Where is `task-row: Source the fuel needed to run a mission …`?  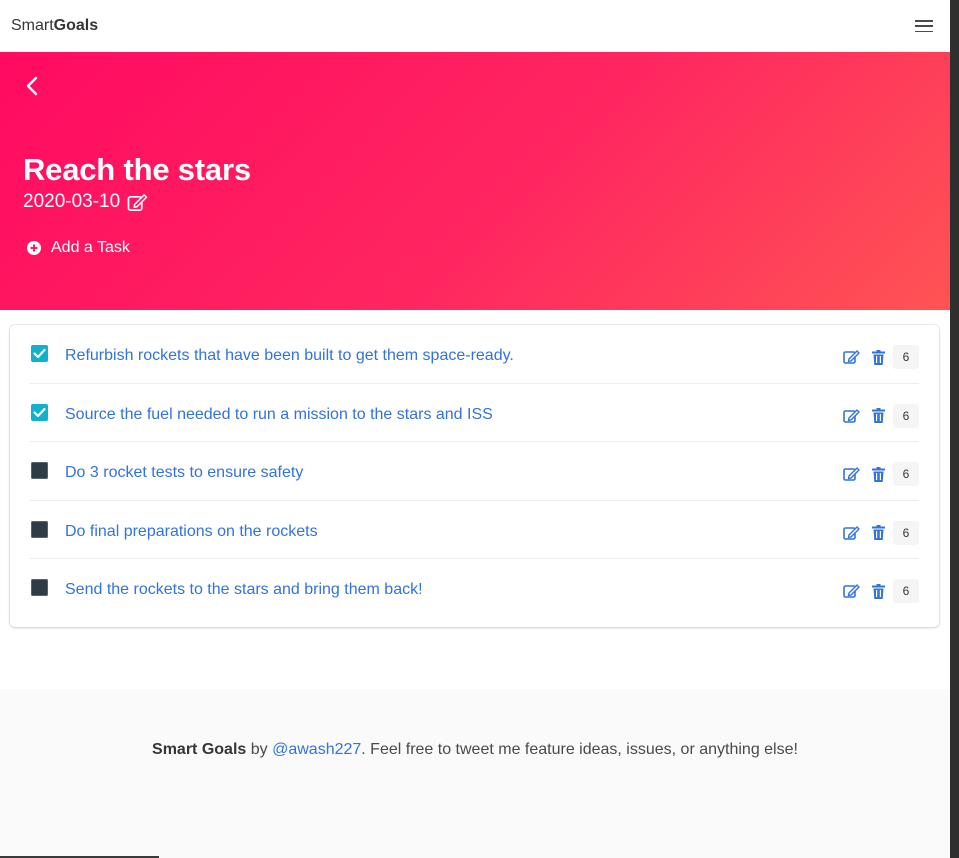
task-row: Source the fuel needed to run a mission … is located at coordinates (474, 413).